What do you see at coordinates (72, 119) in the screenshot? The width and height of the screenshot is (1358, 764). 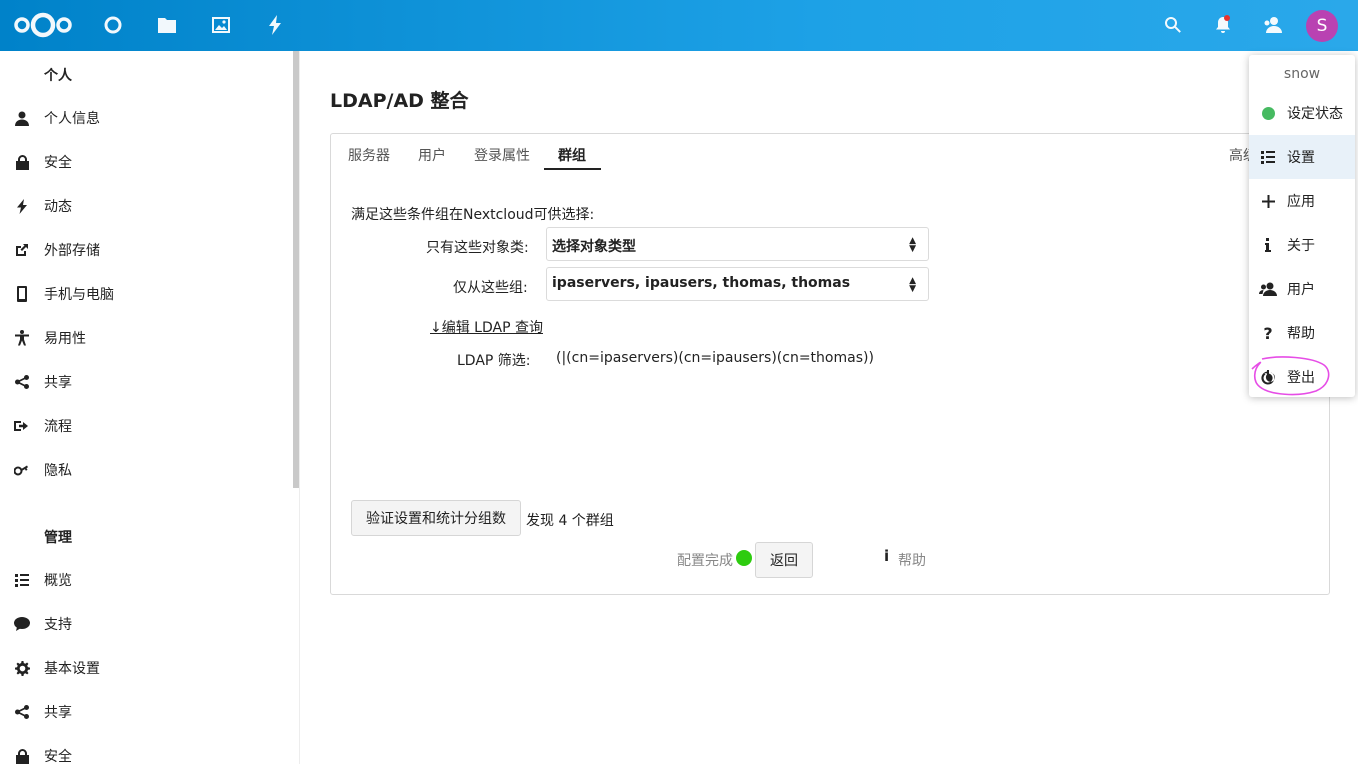 I see `sidebar-item-label: 个人信息` at bounding box center [72, 119].